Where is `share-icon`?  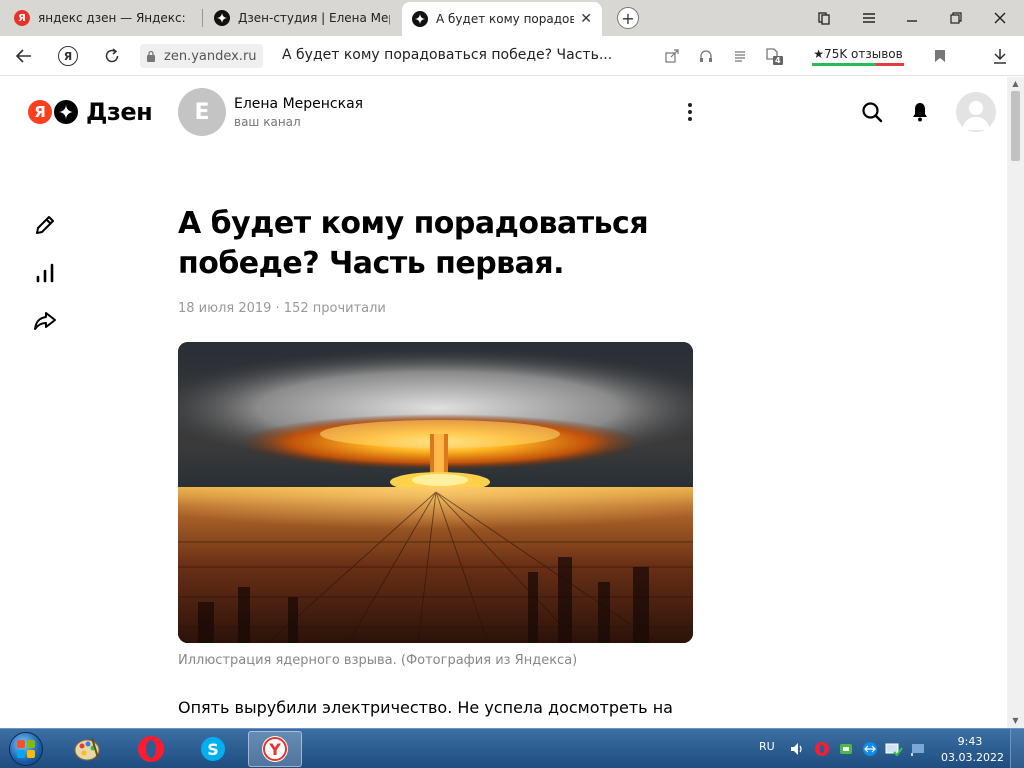 share-icon is located at coordinates (45, 321).